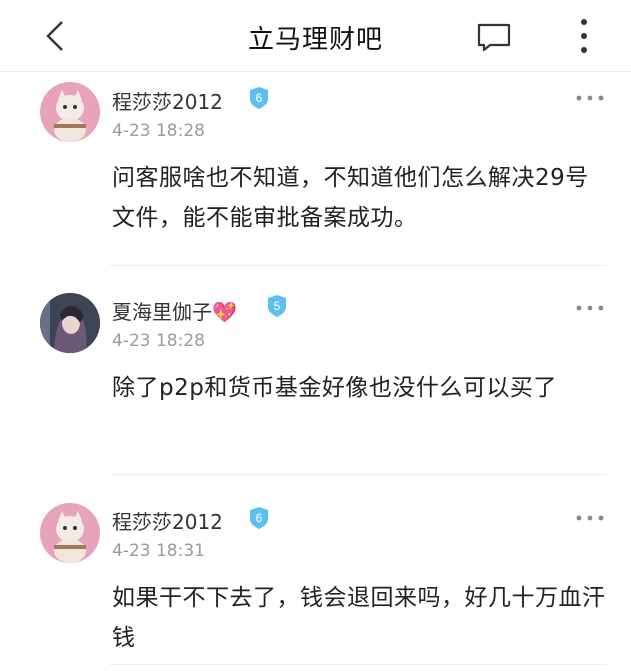 This screenshot has width=631, height=671. What do you see at coordinates (334, 388) in the screenshot?
I see `reply-text: 除了p2p和货币基金好像也没什么可以买了` at bounding box center [334, 388].